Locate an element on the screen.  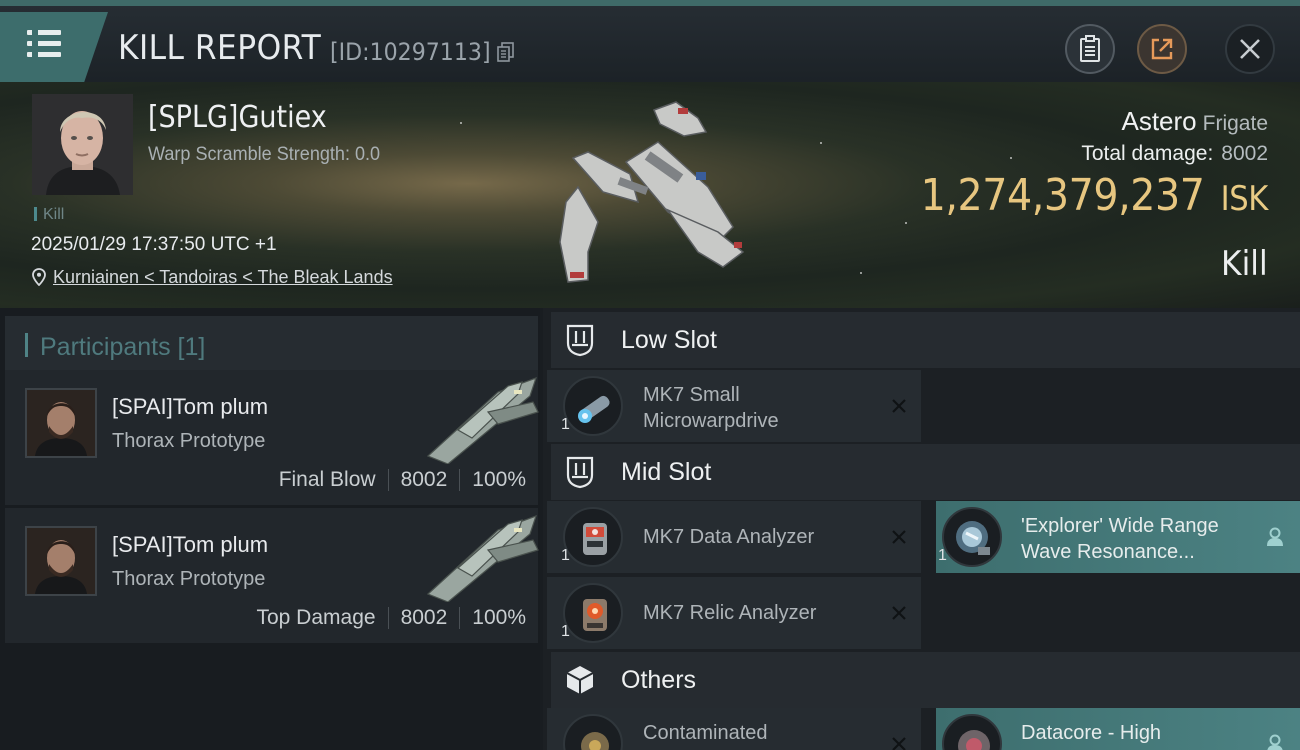
victim-ship-image is located at coordinates (650, 192).